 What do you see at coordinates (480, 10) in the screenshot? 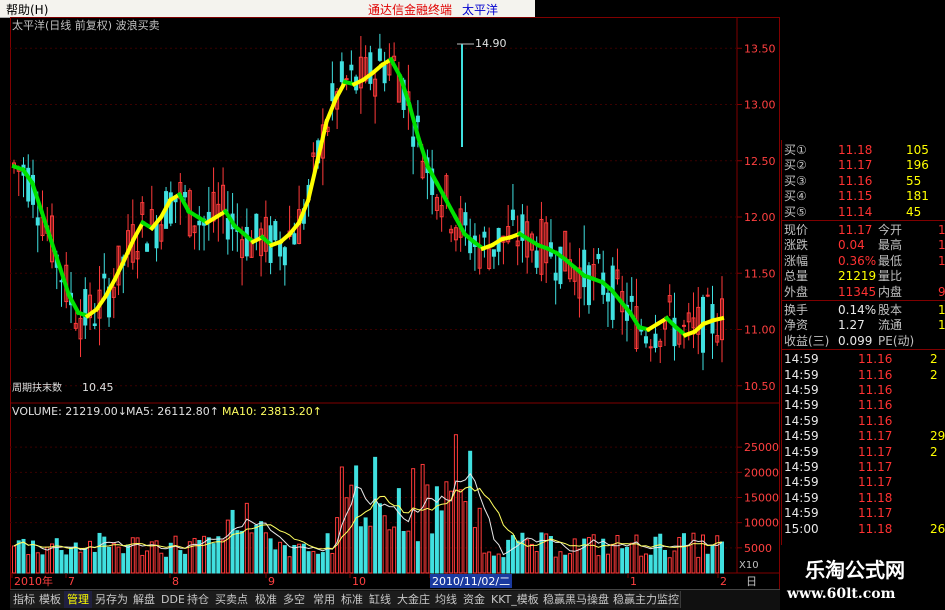
I see `stock-name: 太平洋` at bounding box center [480, 10].